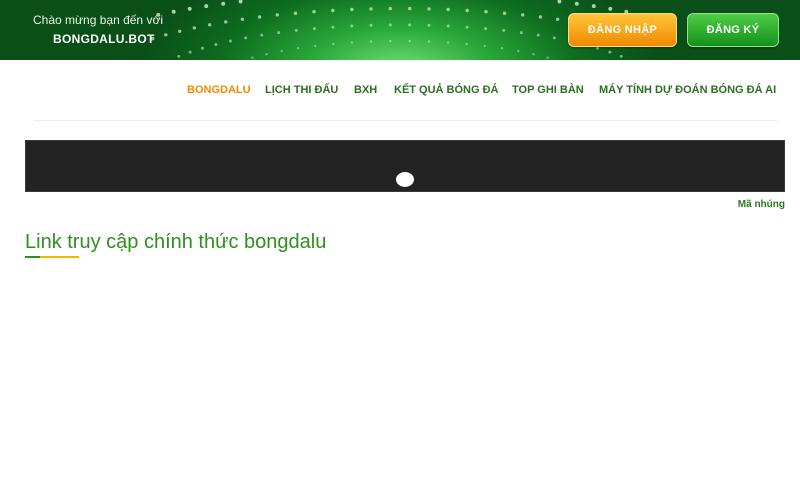 This screenshot has height=480, width=800. Describe the element at coordinates (301, 90) in the screenshot. I see `nav-item-lich-thi-dau: LỊCH THI ĐẤU` at that location.